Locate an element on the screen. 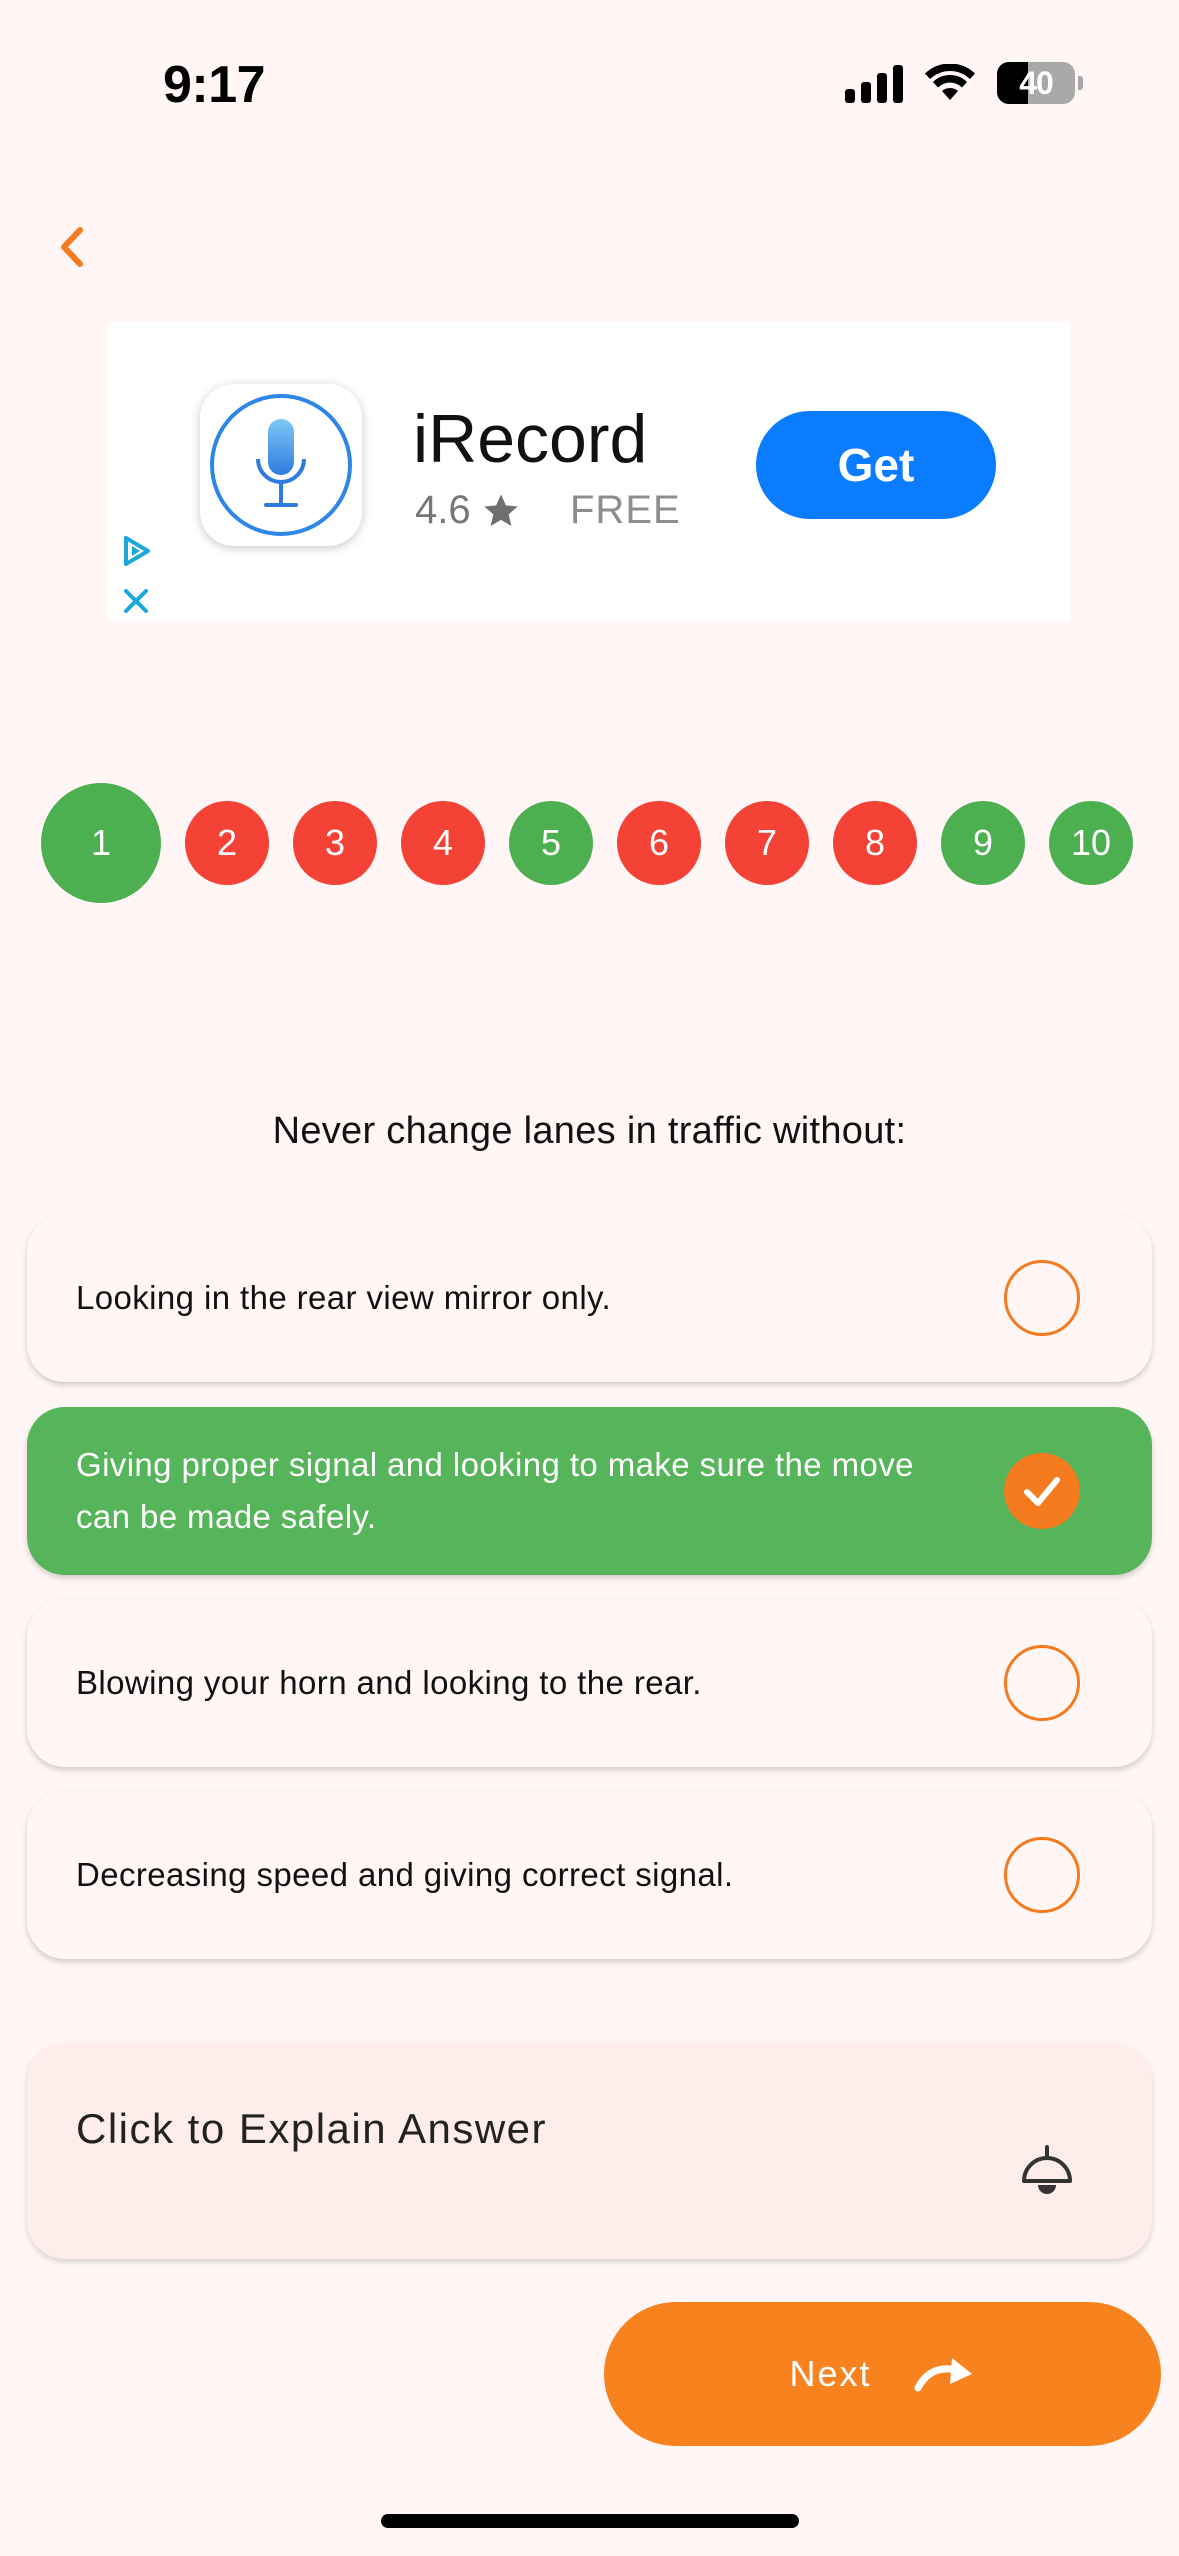  microphone-icon is located at coordinates (281, 463).